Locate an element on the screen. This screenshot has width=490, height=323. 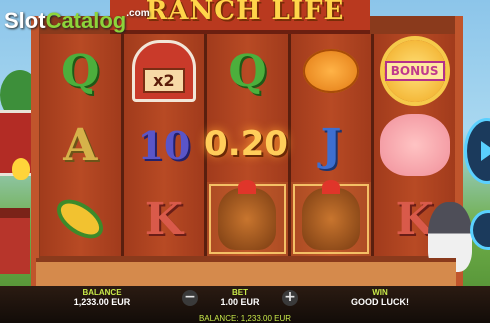
pumpkin-icon is located at coordinates (331, 71).